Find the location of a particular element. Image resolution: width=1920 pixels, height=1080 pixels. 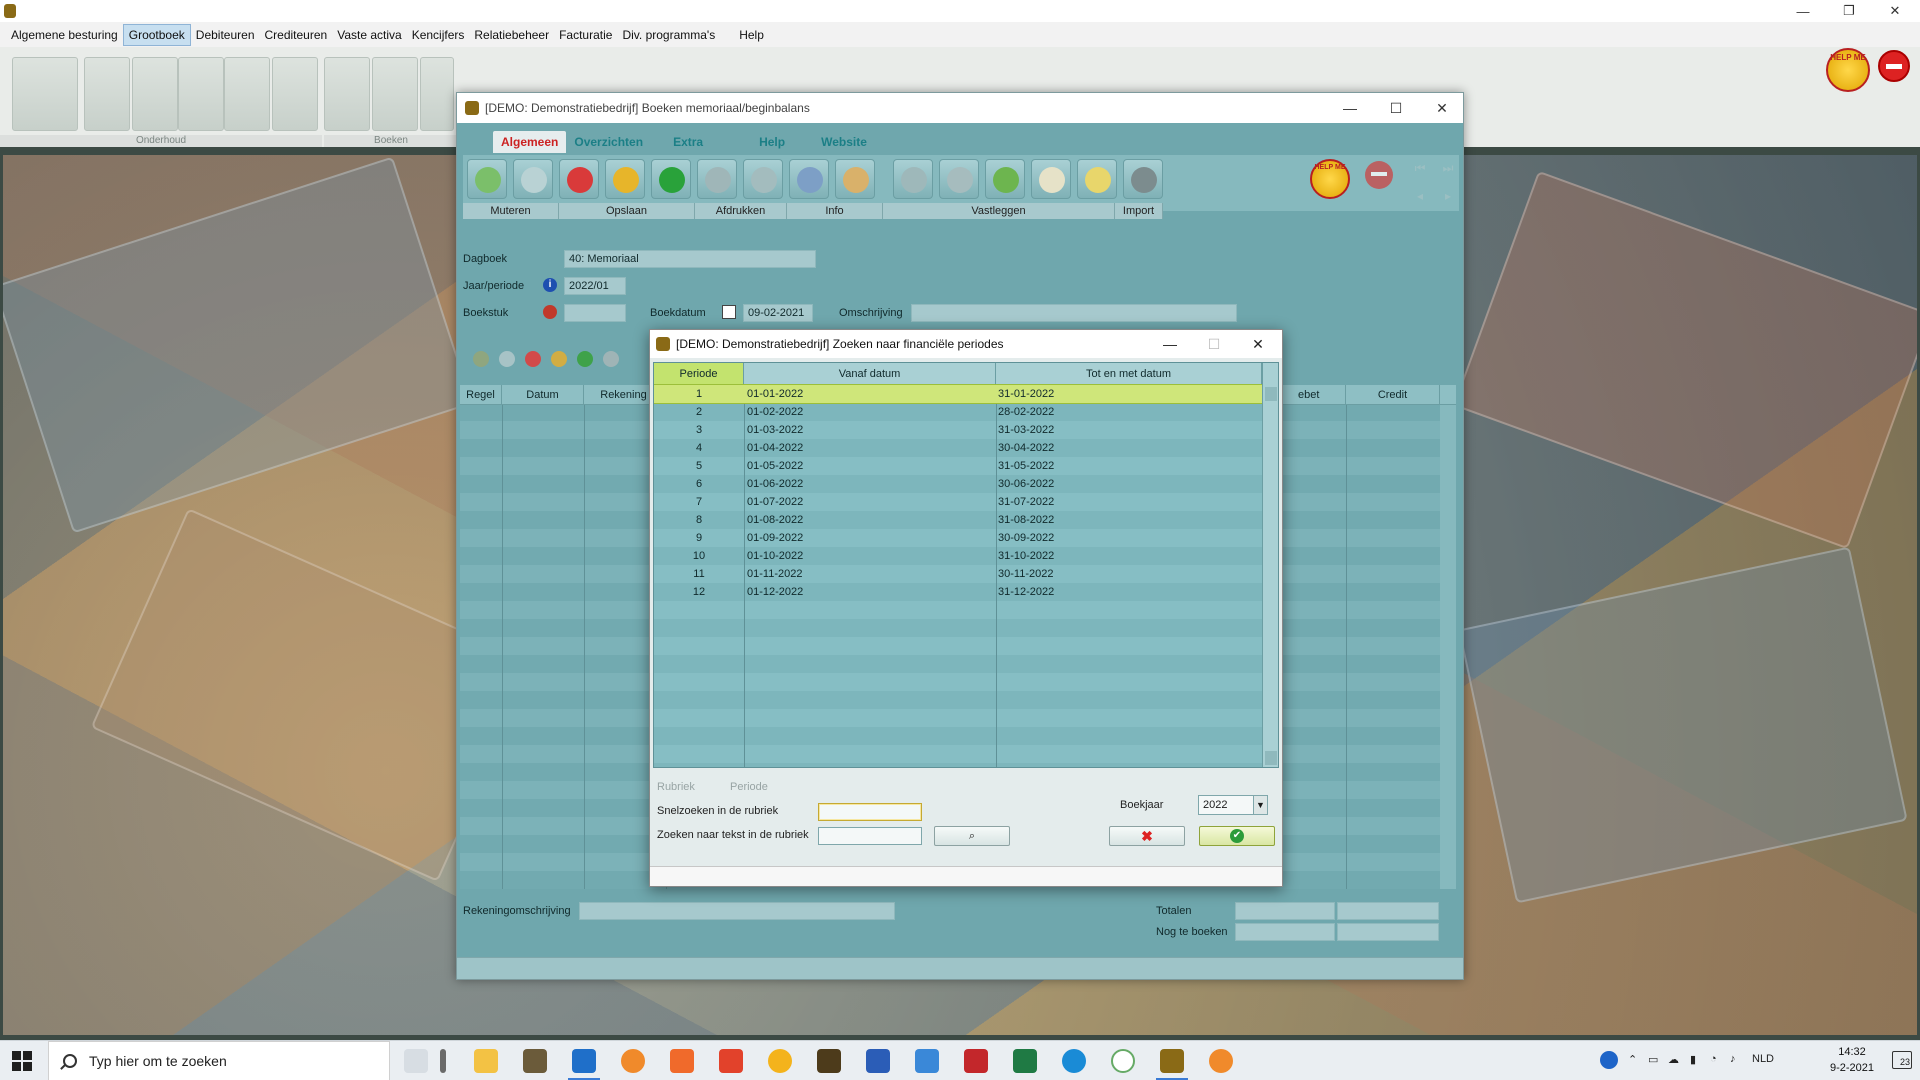

taskbar-search: Typ hier om te zoeken is located at coordinates (219, 1060).